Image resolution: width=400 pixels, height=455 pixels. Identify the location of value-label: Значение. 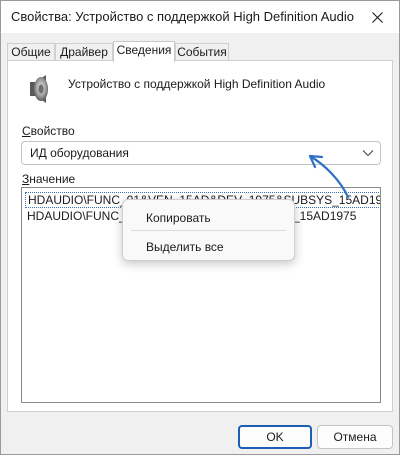
(49, 179).